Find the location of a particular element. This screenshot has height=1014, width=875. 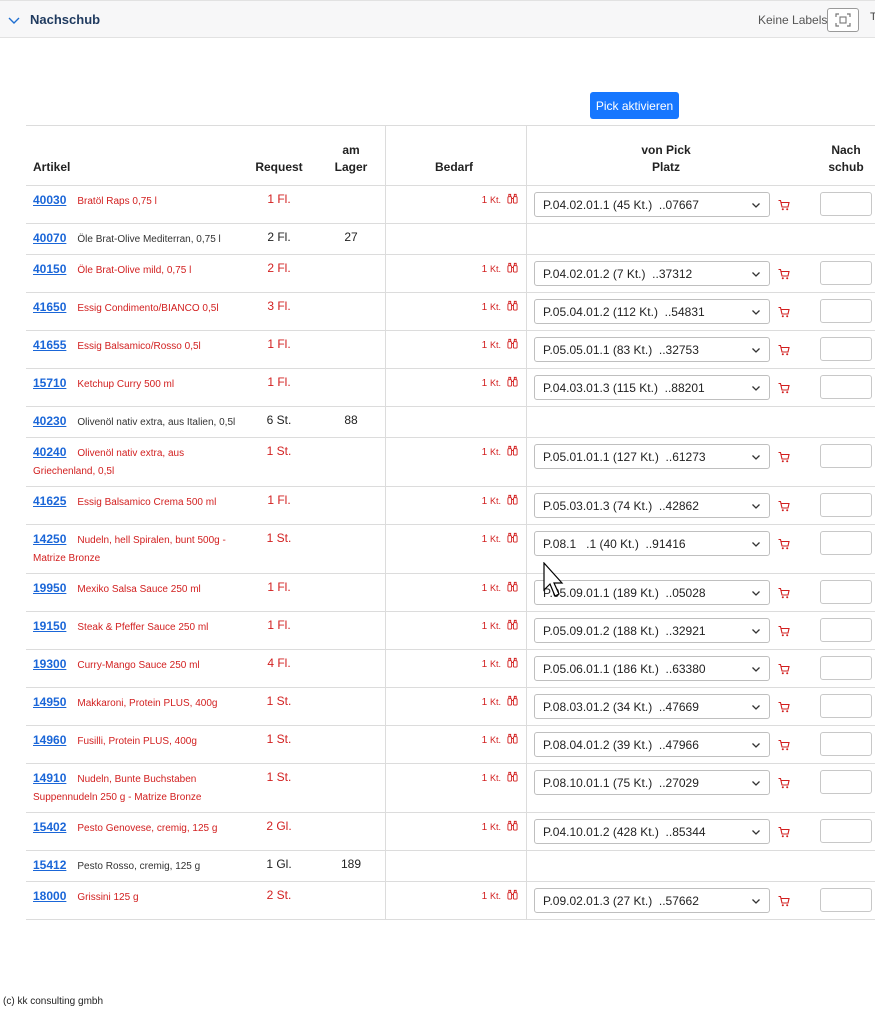

article-number-link: 14250 is located at coordinates (49, 539).